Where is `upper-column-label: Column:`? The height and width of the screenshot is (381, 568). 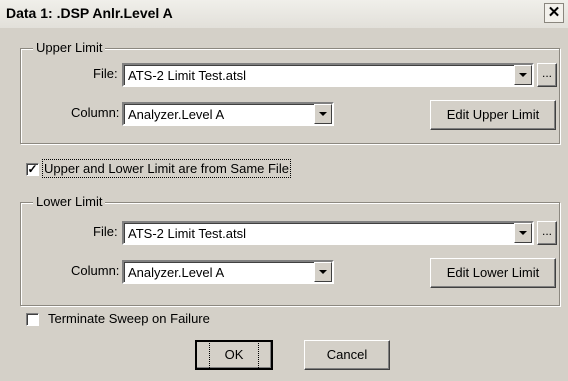 upper-column-label: Column: is located at coordinates (95, 112).